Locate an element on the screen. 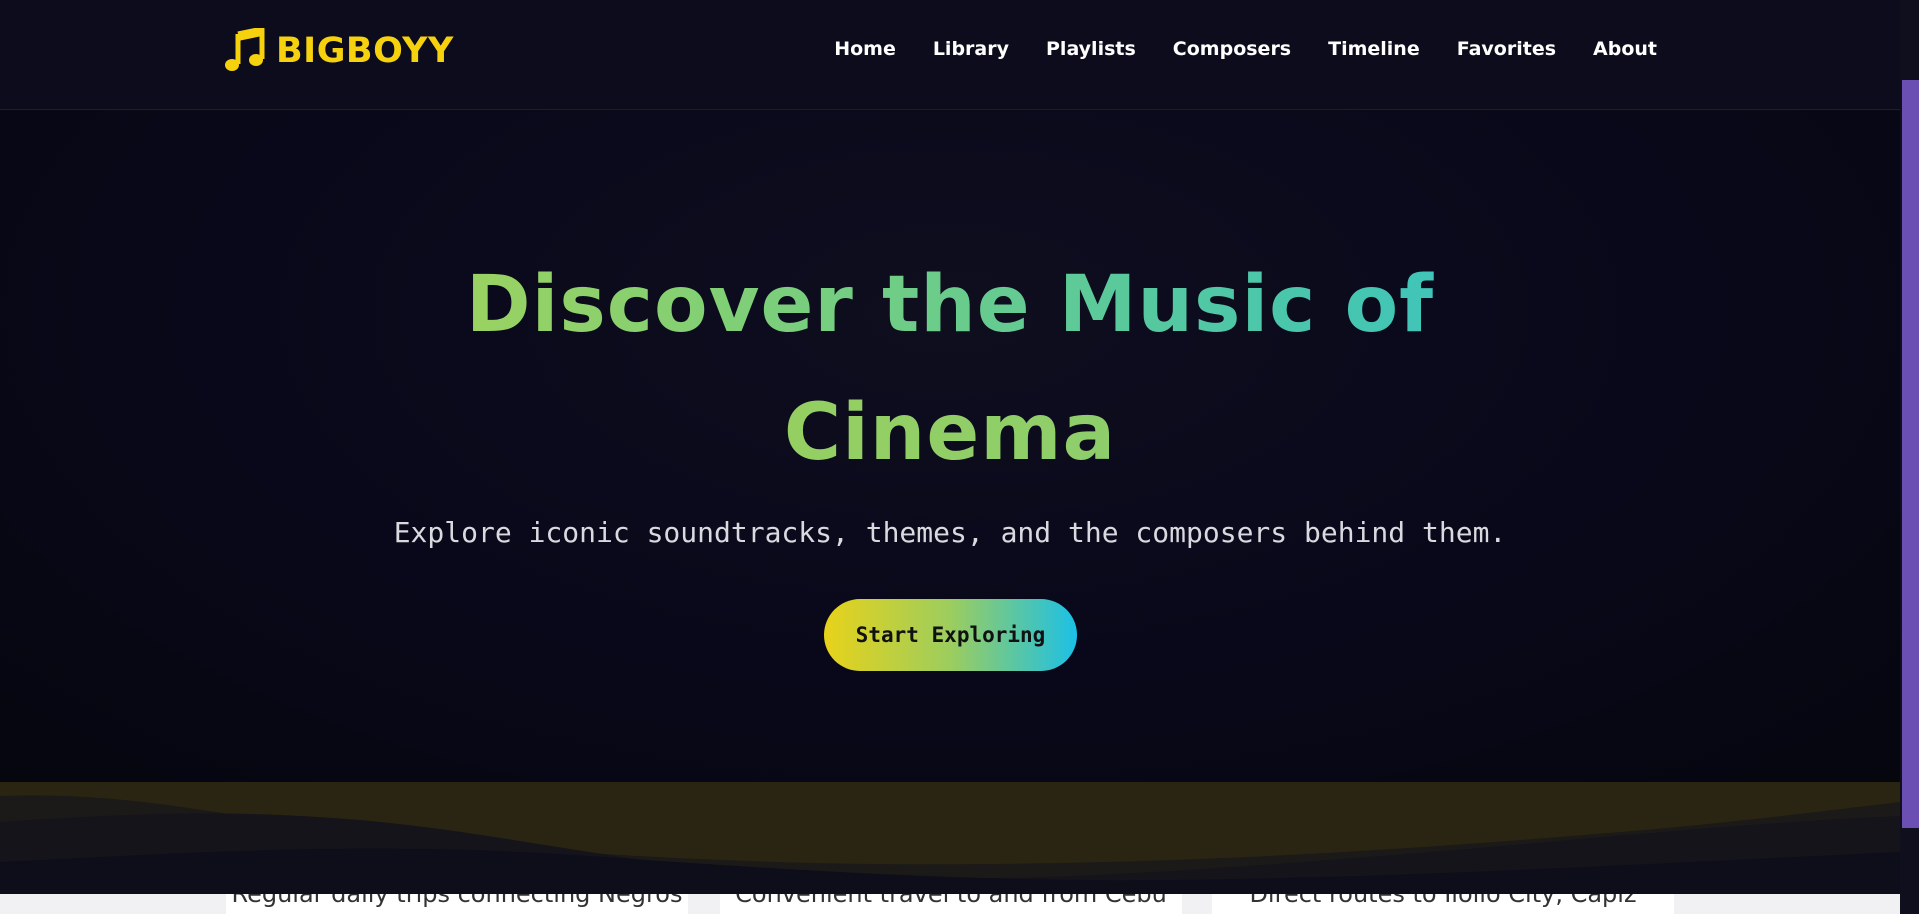 The width and height of the screenshot is (1919, 914). nav-item-home: Home is located at coordinates (865, 49).